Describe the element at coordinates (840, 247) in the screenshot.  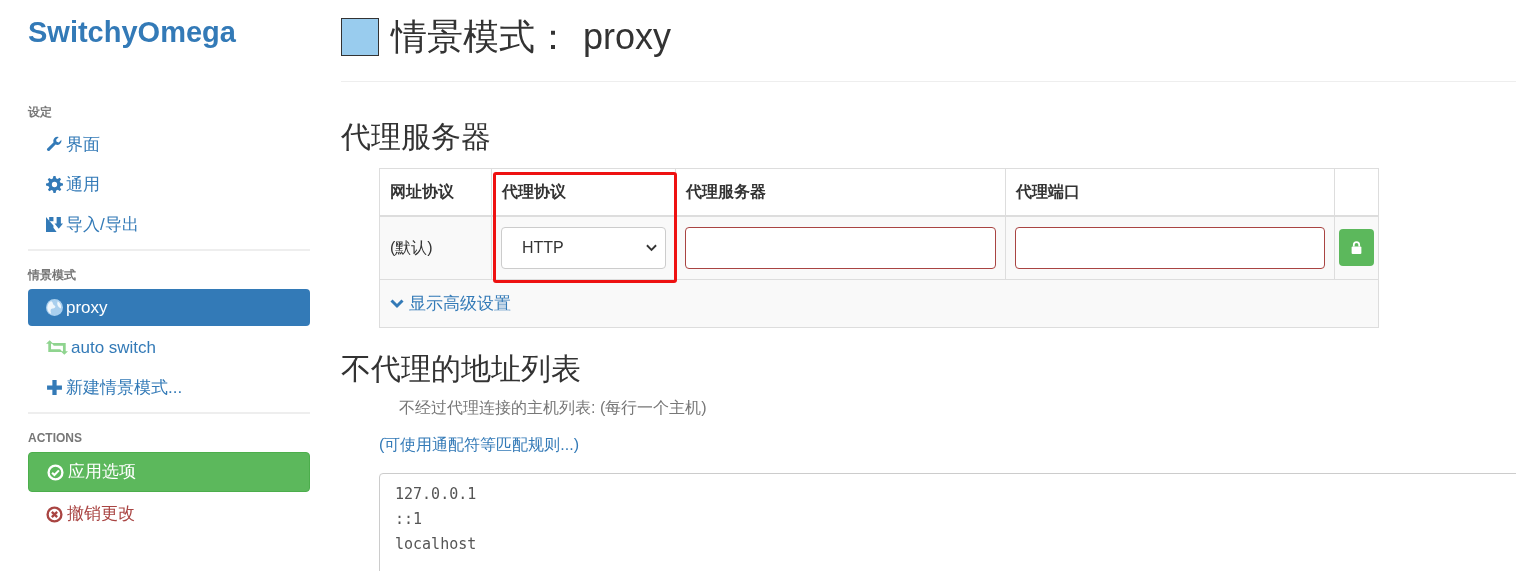
I see `server-input` at that location.